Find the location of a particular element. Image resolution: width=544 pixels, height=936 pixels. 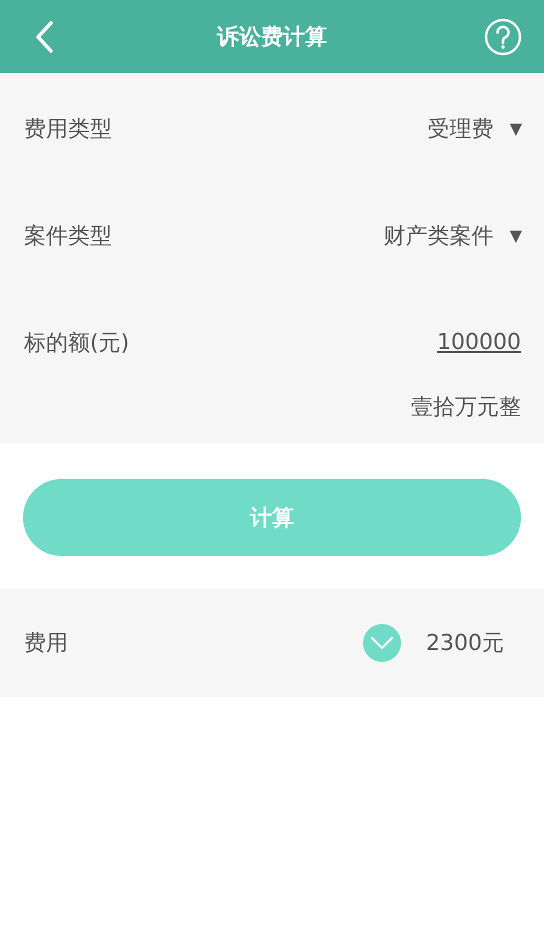

back-icon is located at coordinates (44, 37).